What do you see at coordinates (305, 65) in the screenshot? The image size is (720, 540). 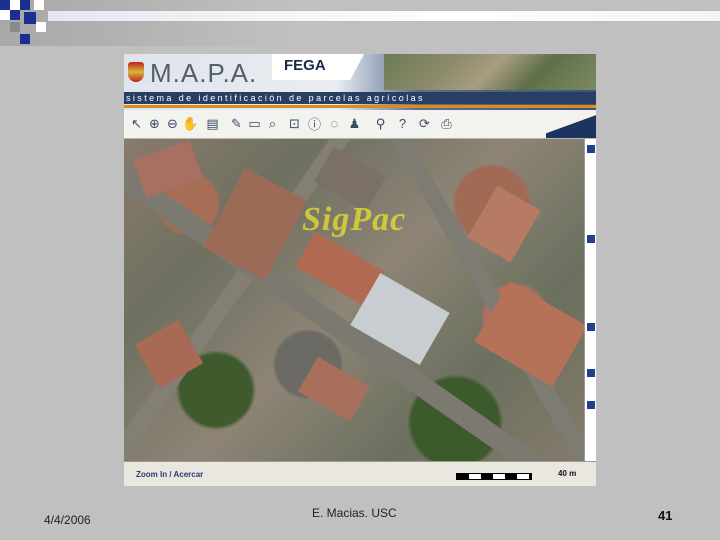 I see `fega-label: FEGA` at bounding box center [305, 65].